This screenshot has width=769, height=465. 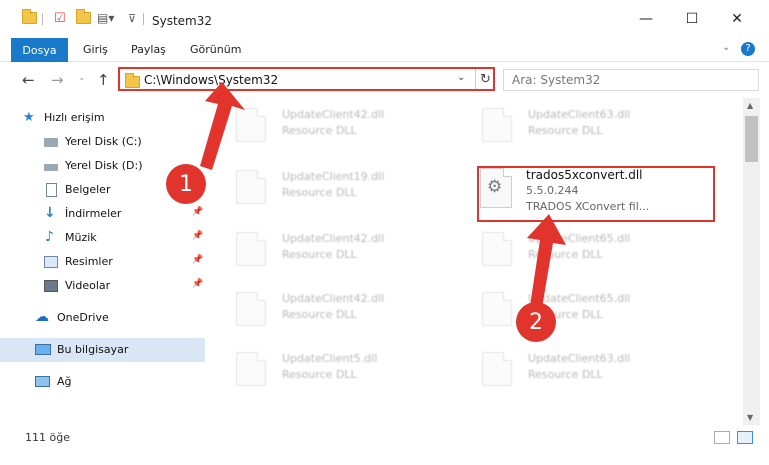 I want to click on up-icon: ↑, so click(x=103, y=80).